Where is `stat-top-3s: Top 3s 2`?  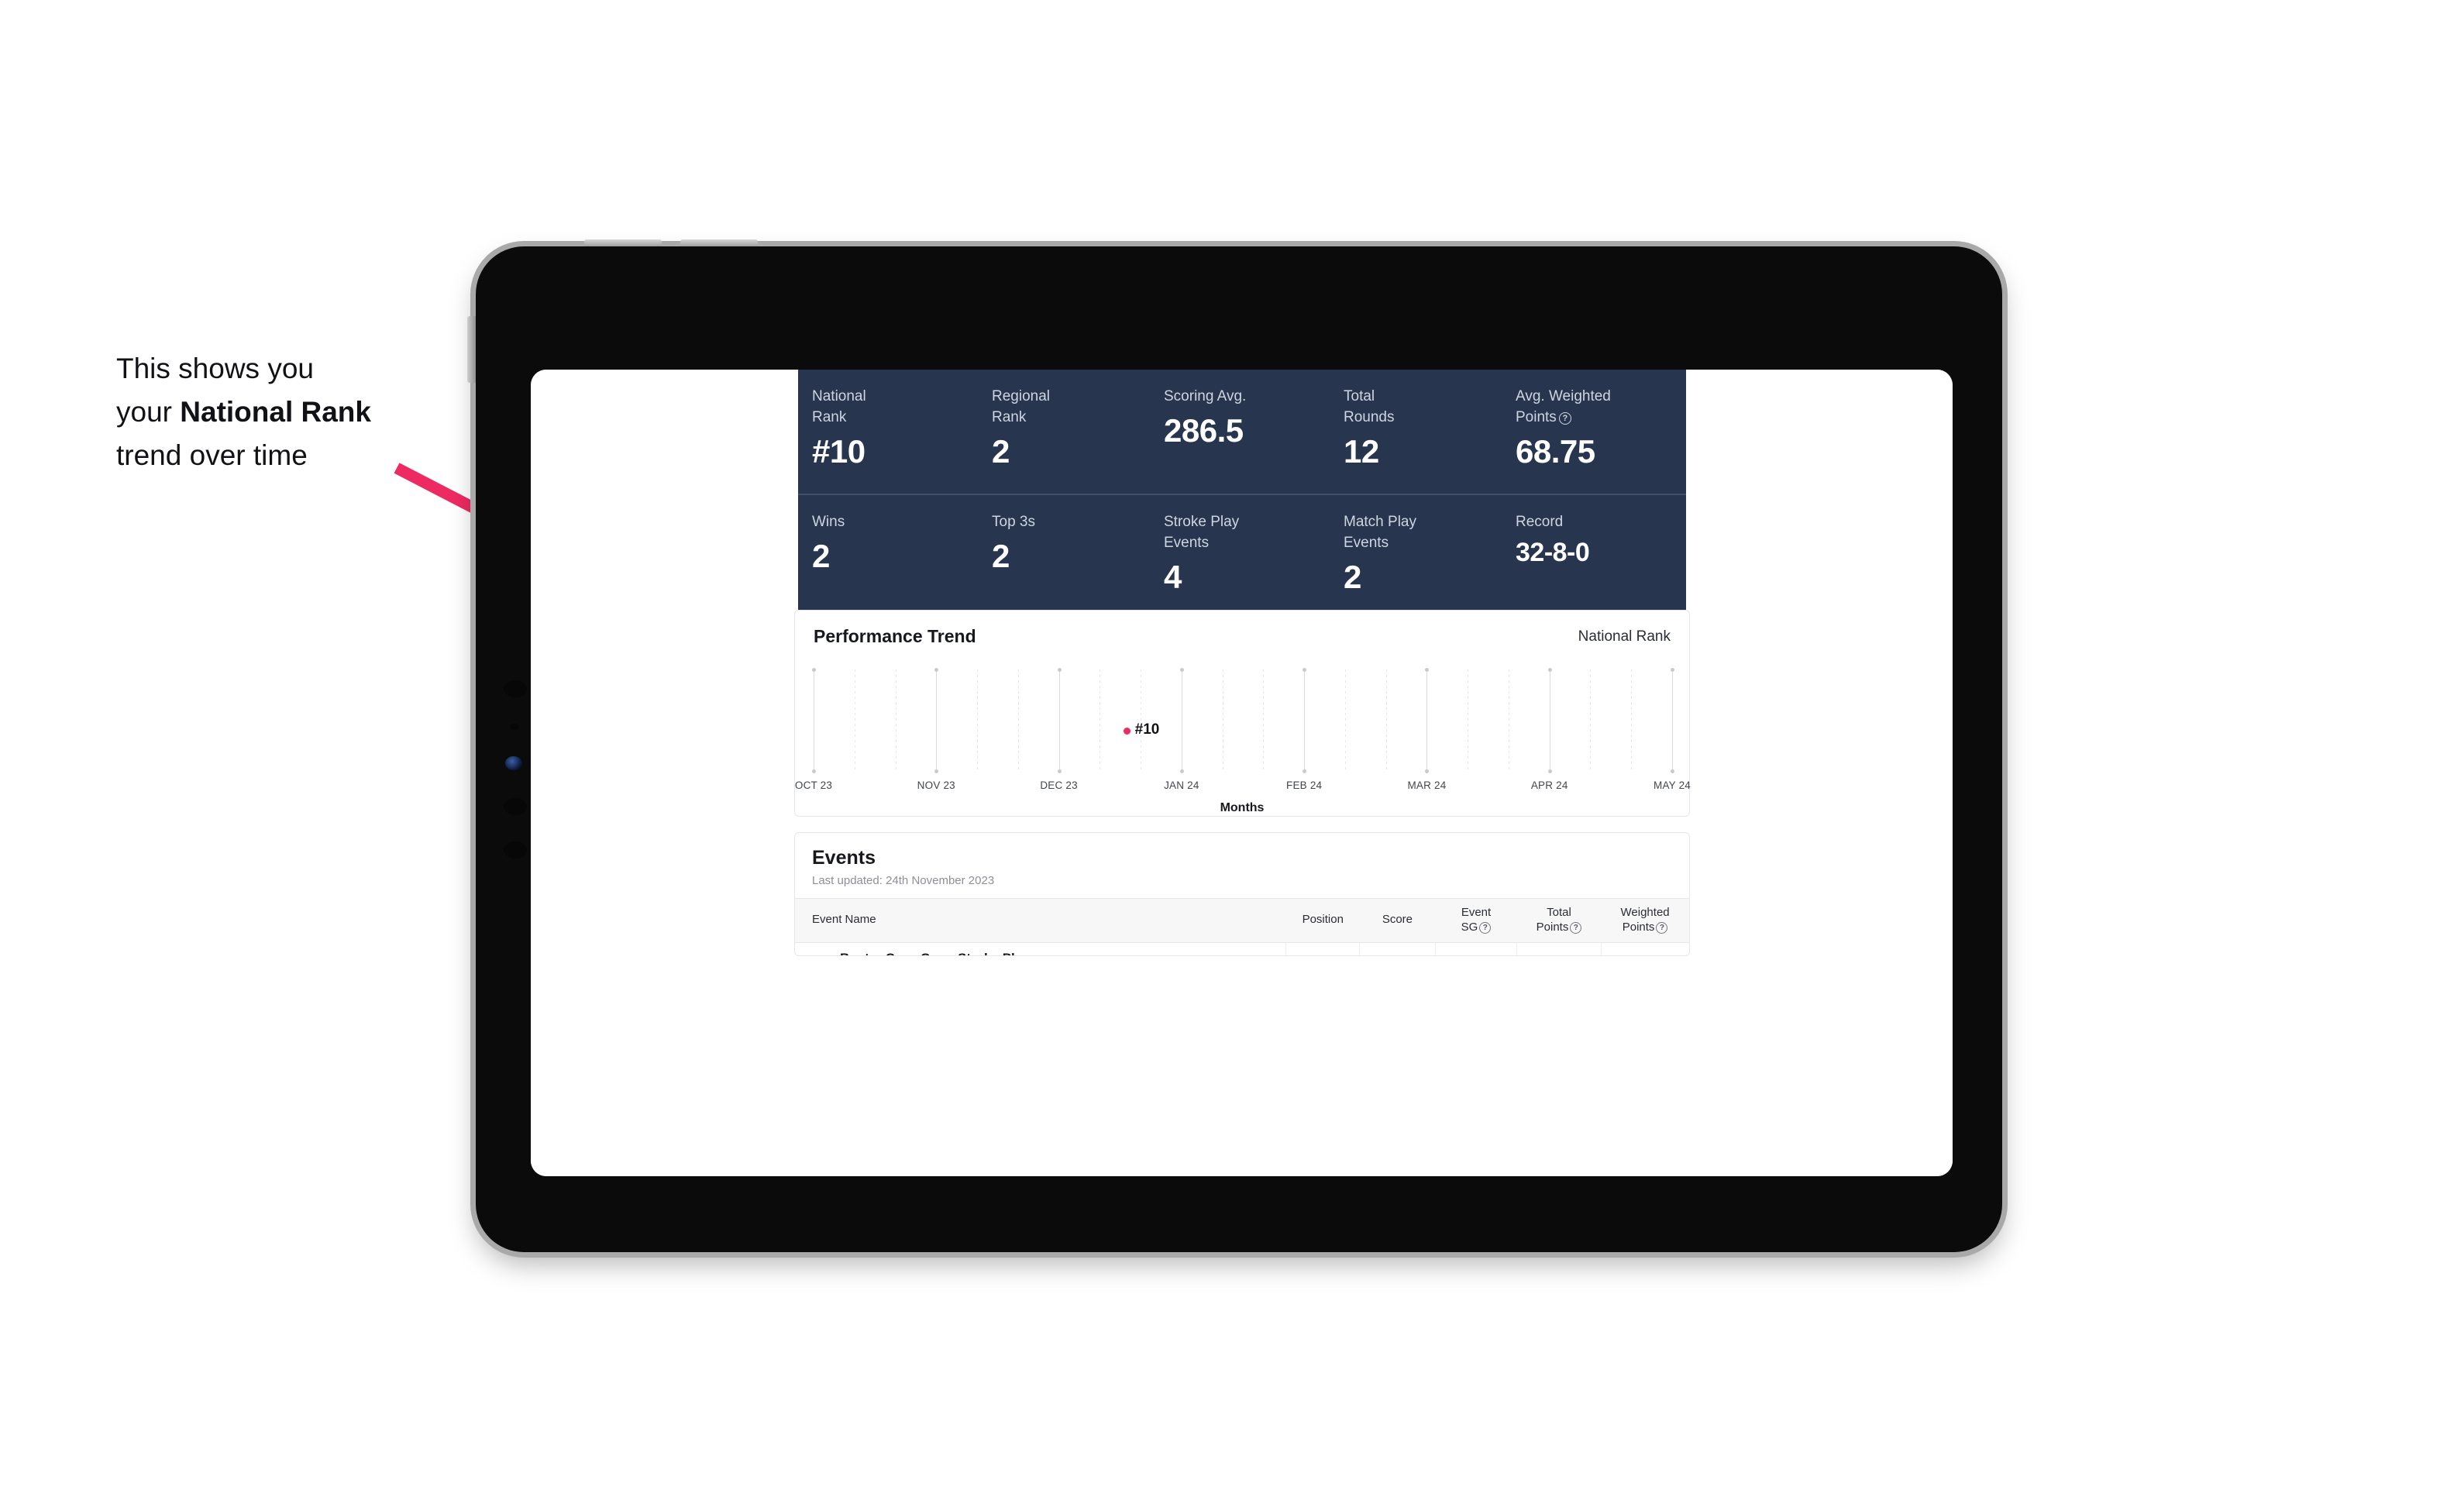 stat-top-3s: Top 3s 2 is located at coordinates (1064, 554).